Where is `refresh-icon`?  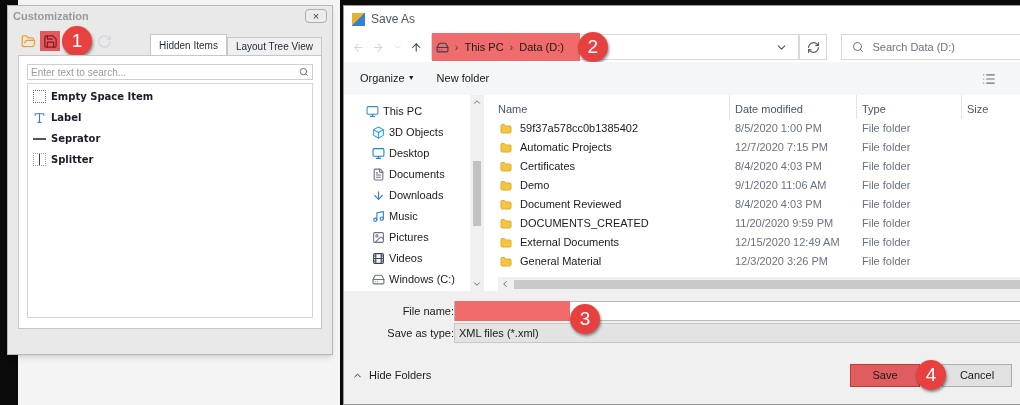 refresh-icon is located at coordinates (813, 47).